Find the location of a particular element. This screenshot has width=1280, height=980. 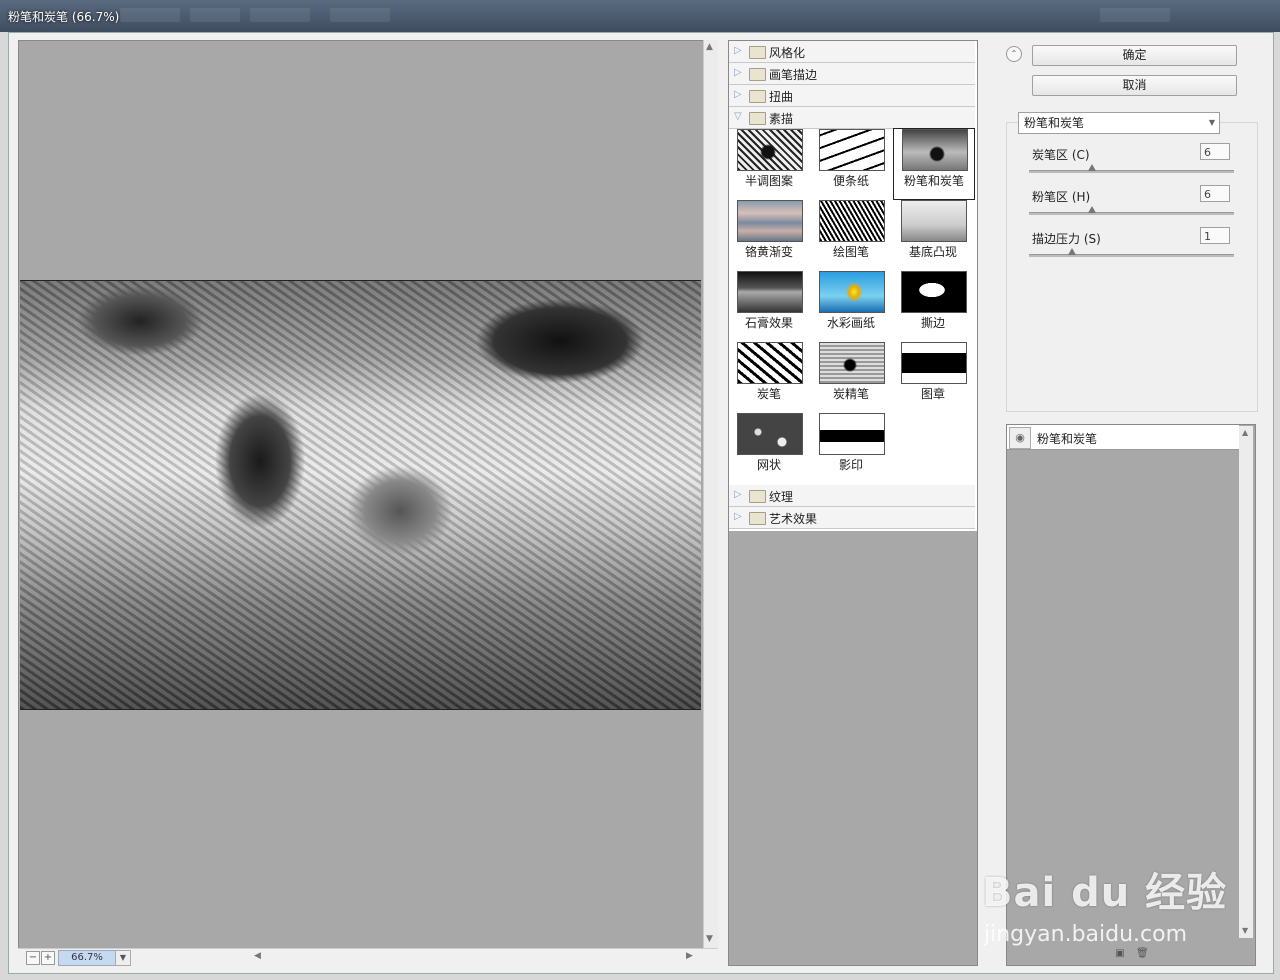

category-label: 素描 is located at coordinates (781, 119).